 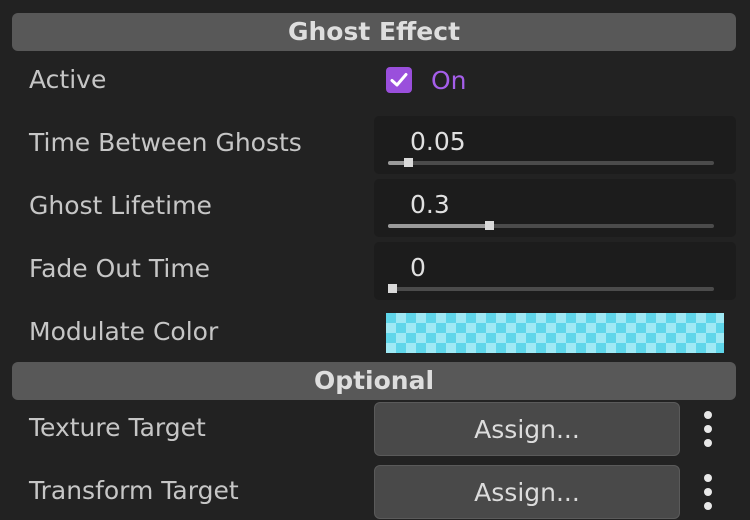 What do you see at coordinates (439, 226) in the screenshot?
I see `slider-fill` at bounding box center [439, 226].